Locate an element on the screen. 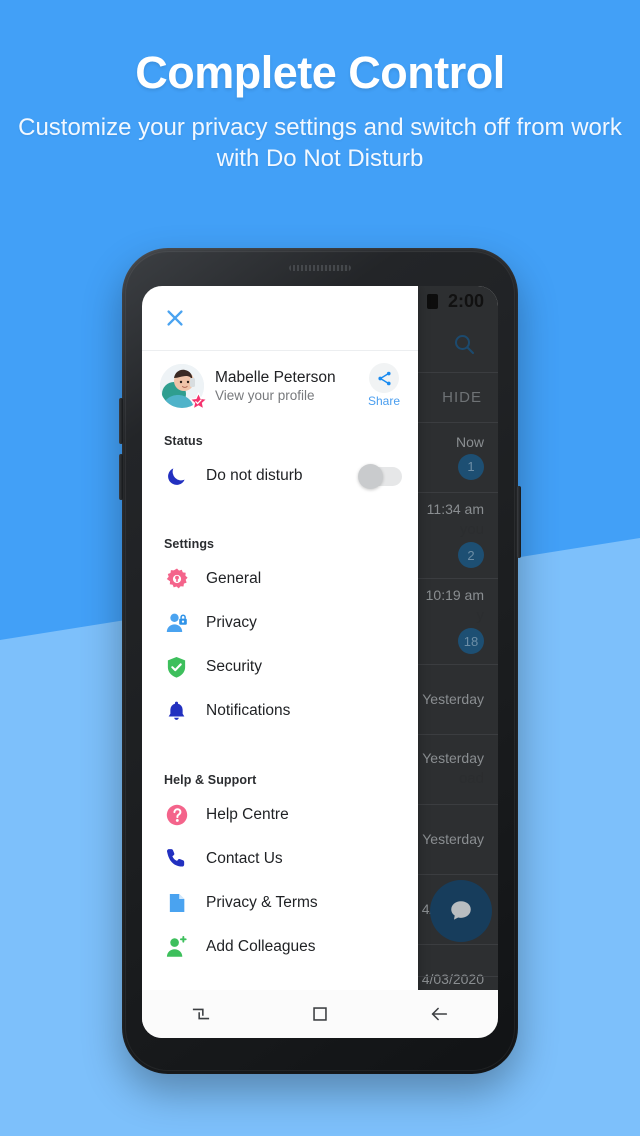 The height and width of the screenshot is (1136, 640). settings-item-notifications: Notifications is located at coordinates (280, 711).